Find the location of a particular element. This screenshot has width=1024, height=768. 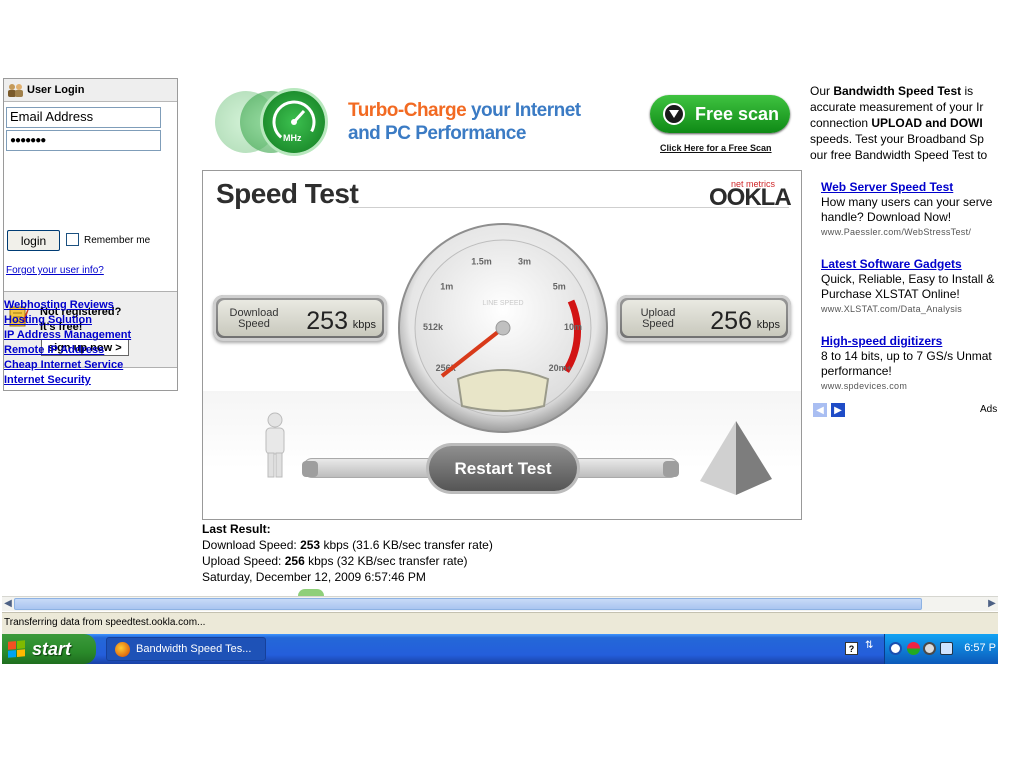

free-scan-button: Free scan is located at coordinates (720, 114).